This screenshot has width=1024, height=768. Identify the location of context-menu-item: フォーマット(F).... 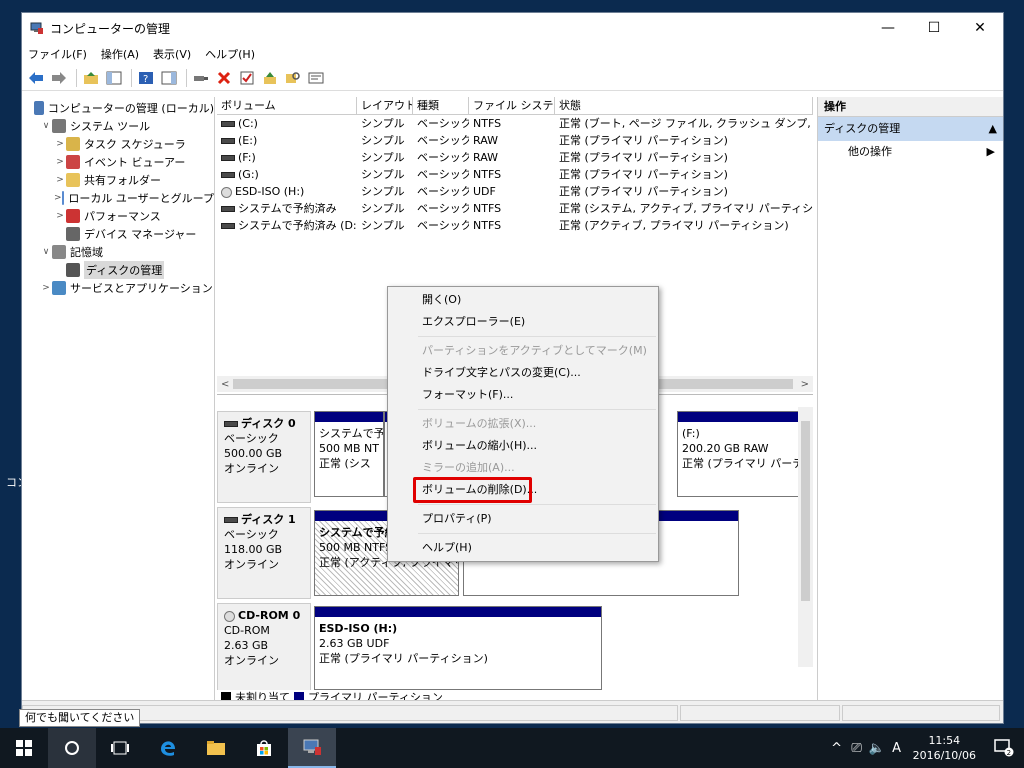
(523, 395).